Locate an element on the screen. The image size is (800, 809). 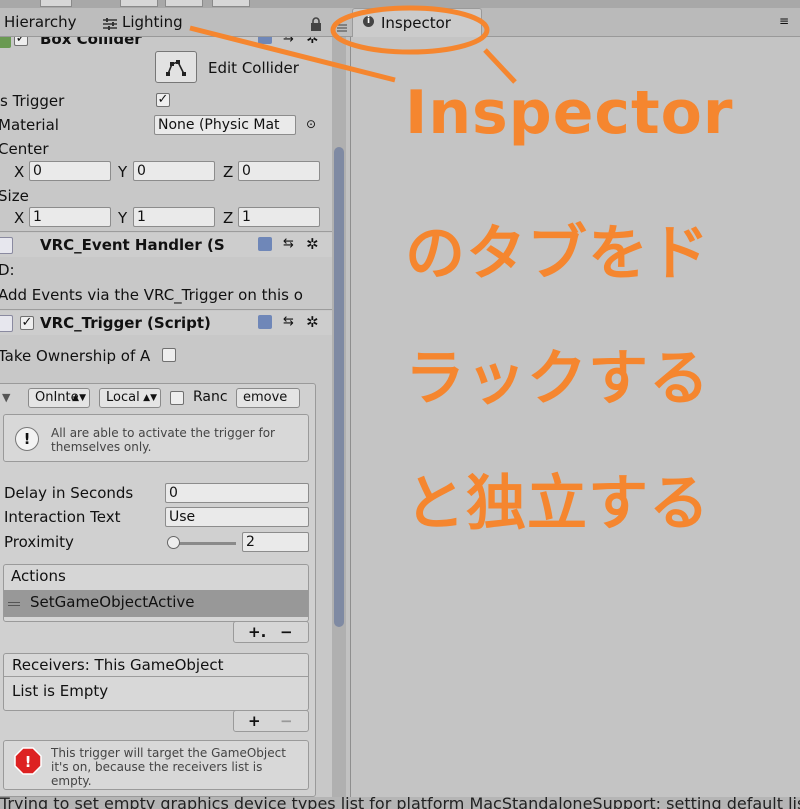
remove-button: emove is located at coordinates (268, 398).